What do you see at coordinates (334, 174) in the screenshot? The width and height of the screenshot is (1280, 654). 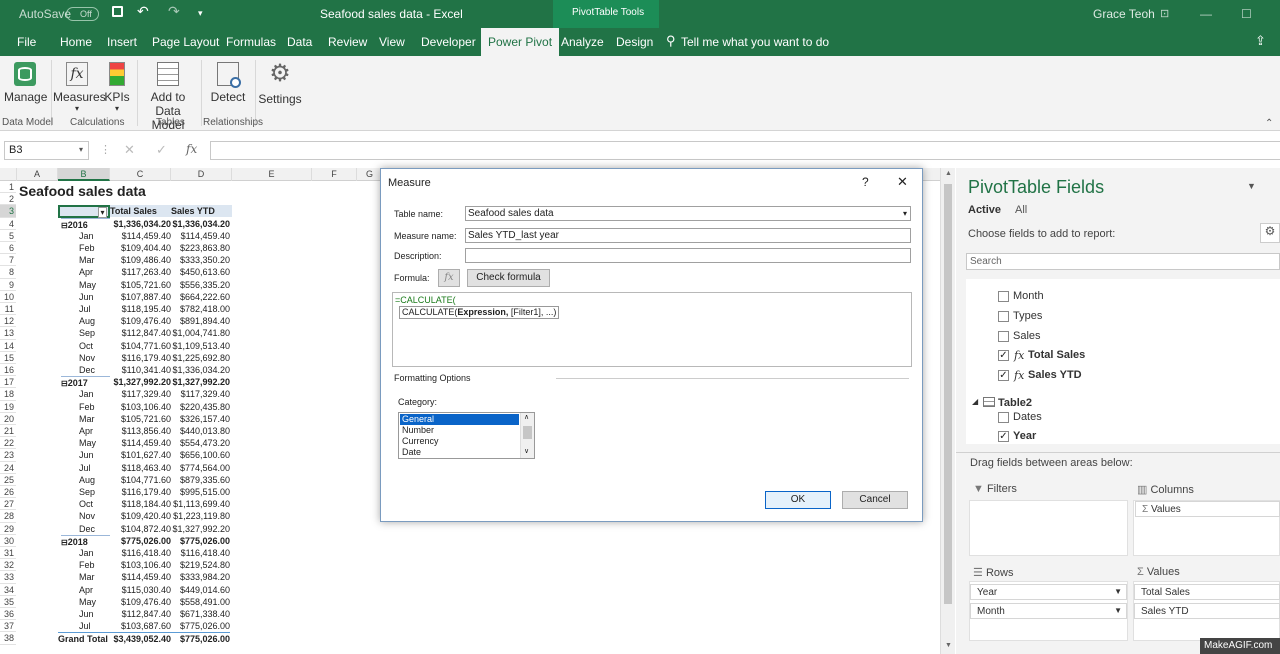 I see `column-header-f: F` at bounding box center [334, 174].